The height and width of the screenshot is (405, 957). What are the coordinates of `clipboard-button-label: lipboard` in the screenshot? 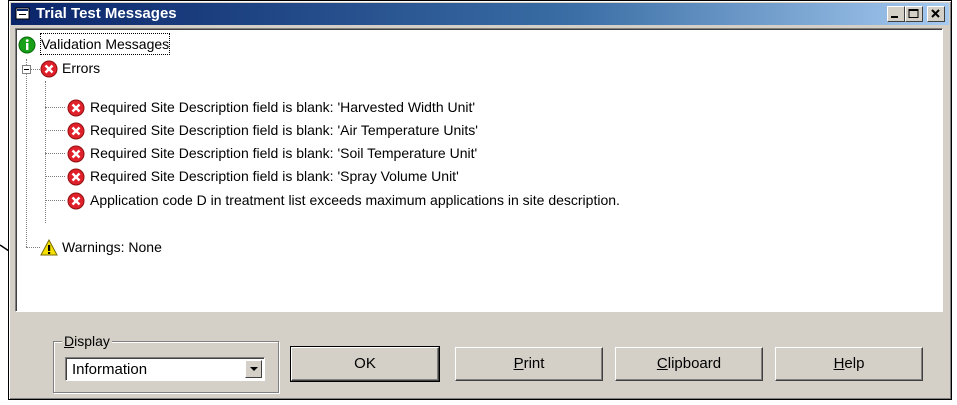 It's located at (694, 363).